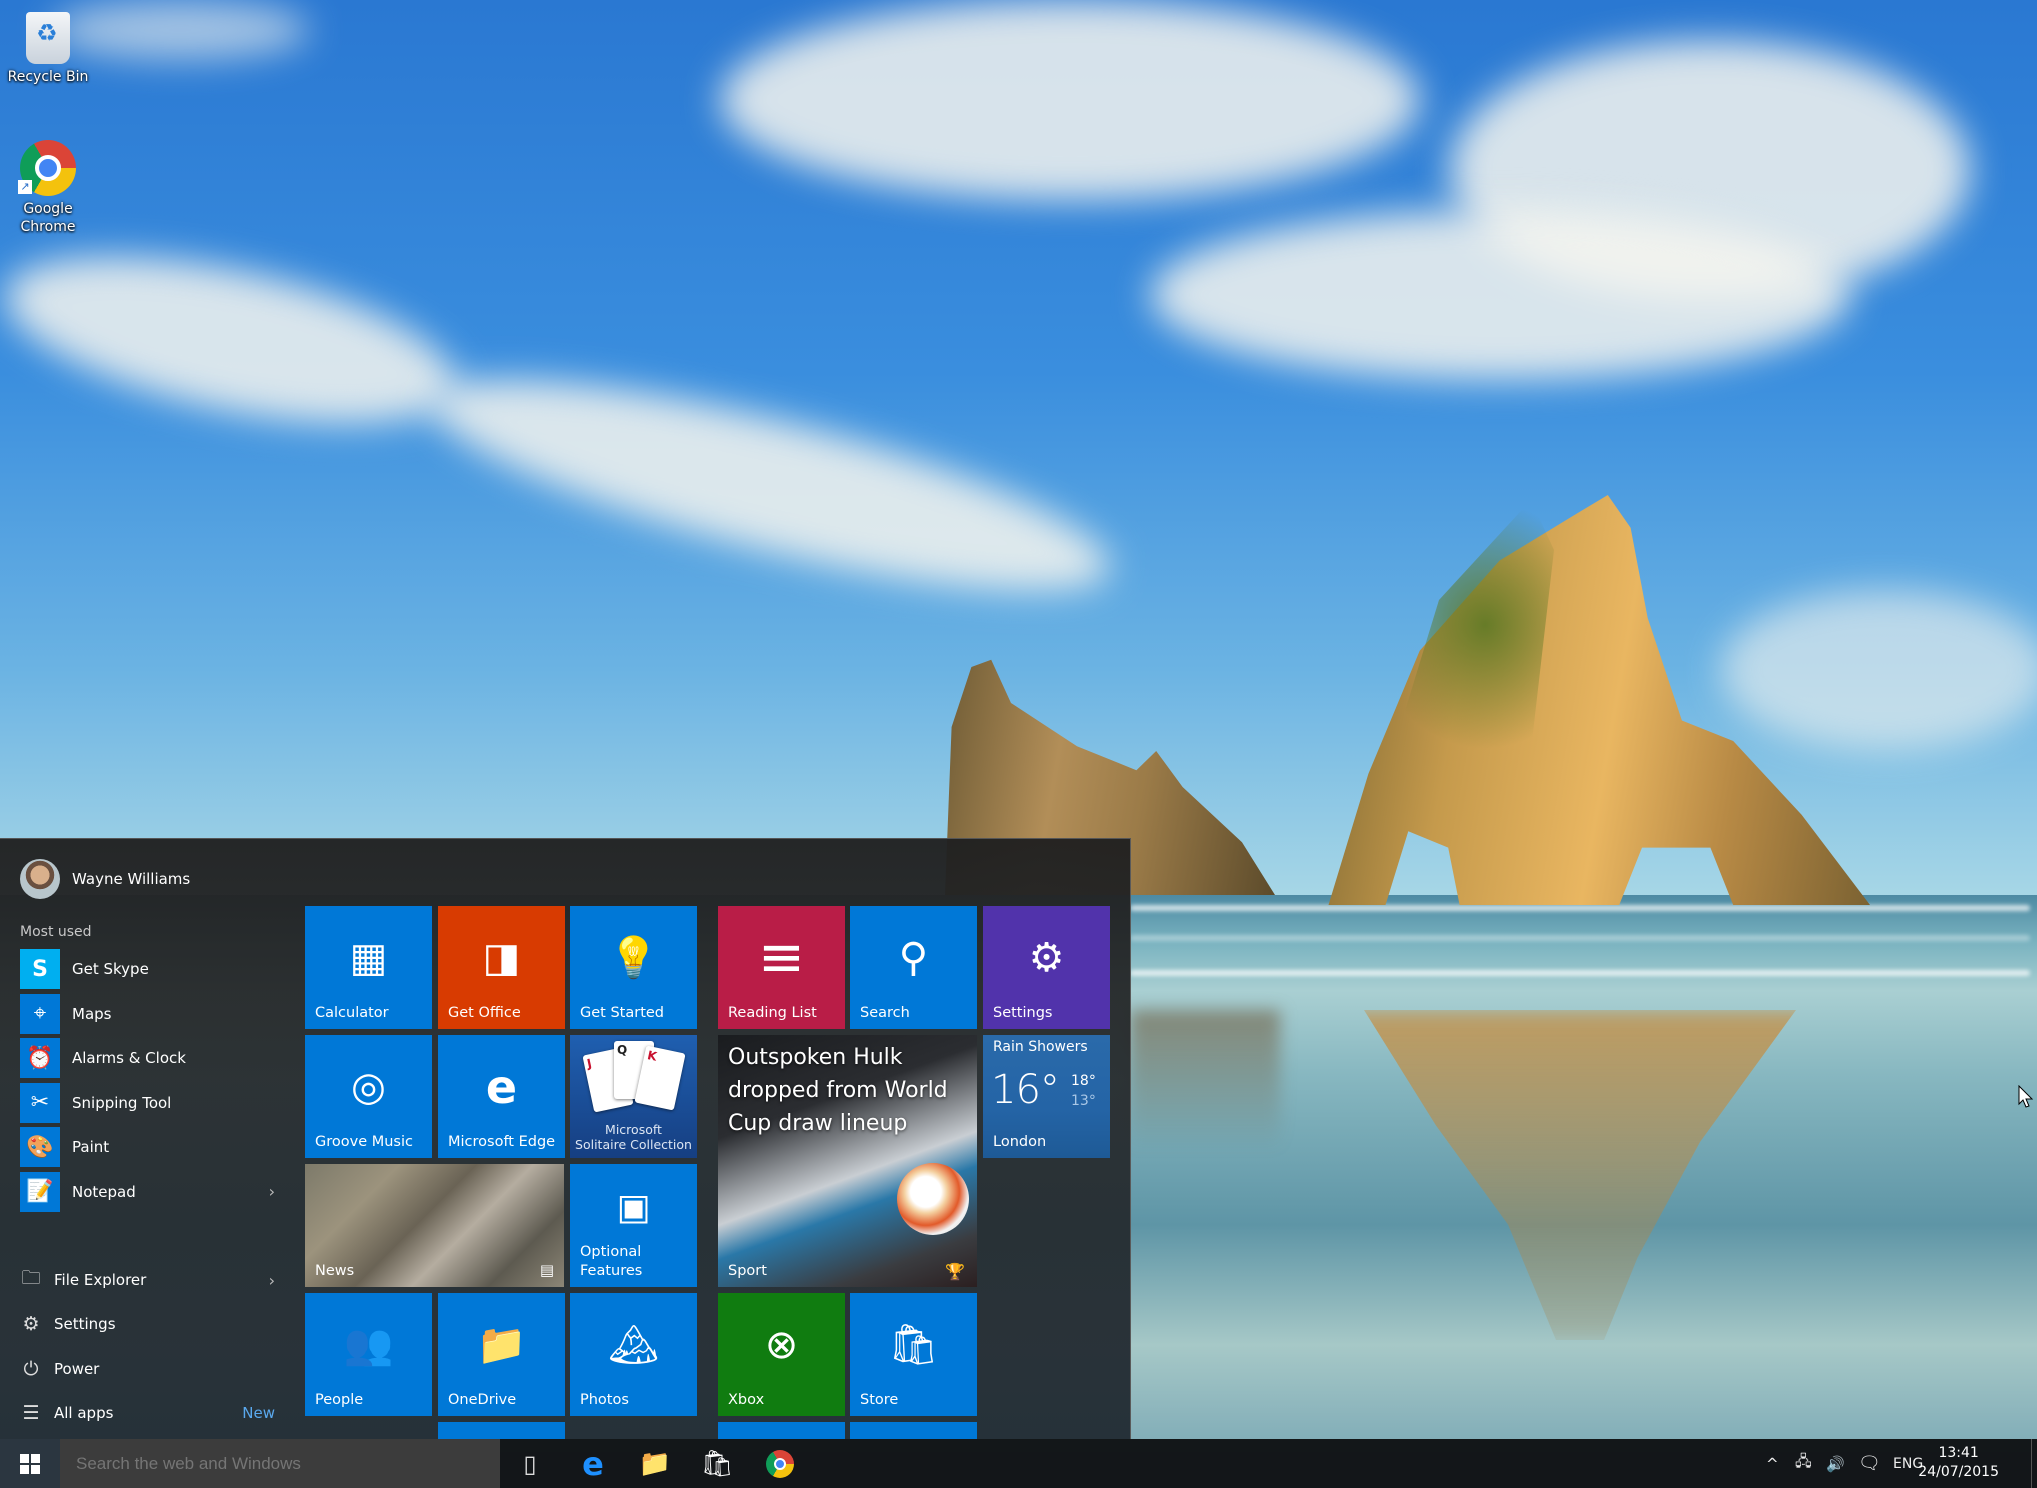 This screenshot has height=1488, width=2037. What do you see at coordinates (25, 187) in the screenshot?
I see `shortcut-arrow-icon: ↗` at bounding box center [25, 187].